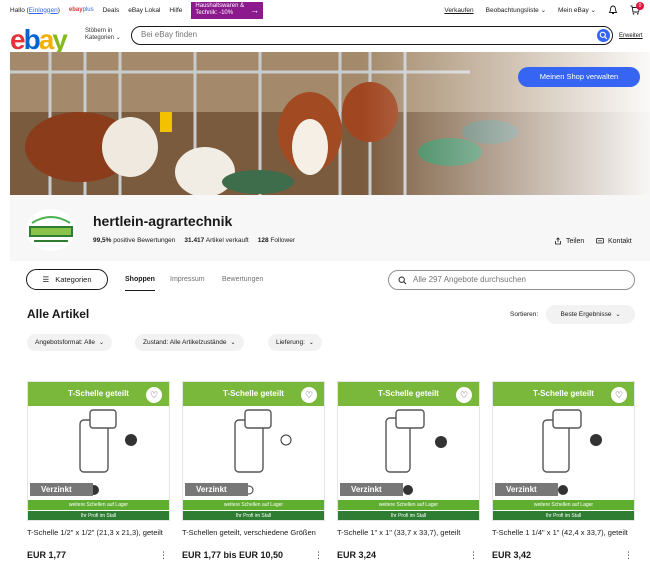 The width and height of the screenshot is (650, 579). I want to click on help-link: Hilfe, so click(175, 10).